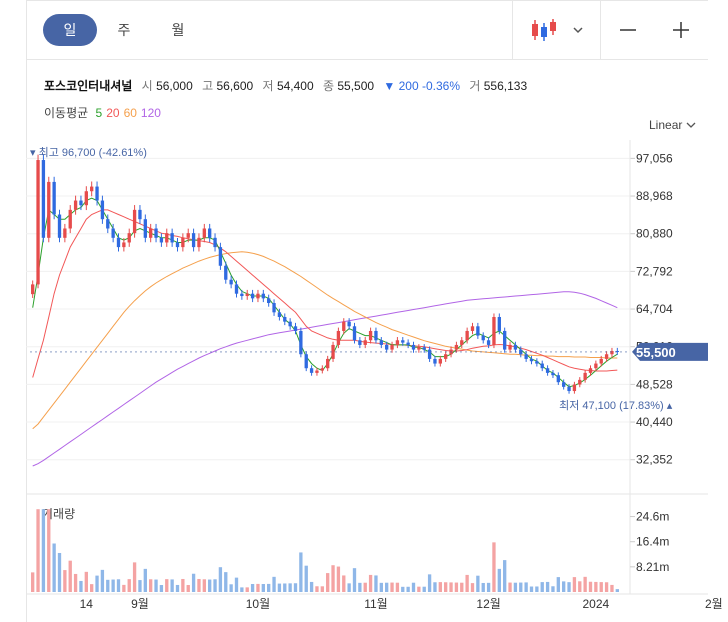 The height and width of the screenshot is (622, 728). I want to click on time-tick-label: 11월, so click(376, 604).